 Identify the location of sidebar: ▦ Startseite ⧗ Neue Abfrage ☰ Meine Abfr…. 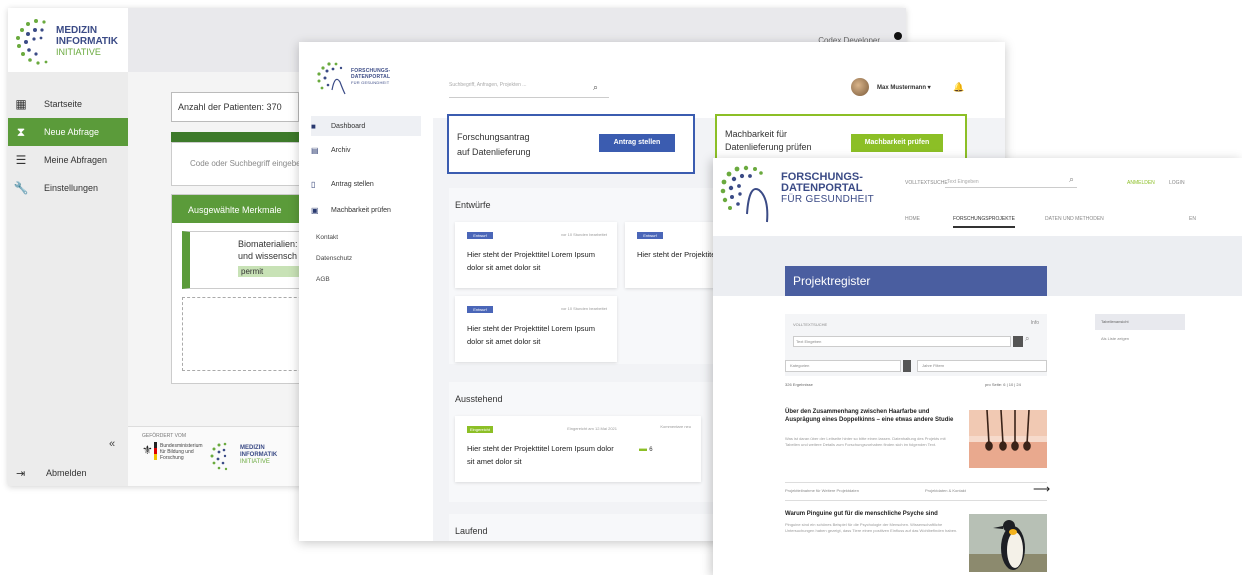
(68, 279).